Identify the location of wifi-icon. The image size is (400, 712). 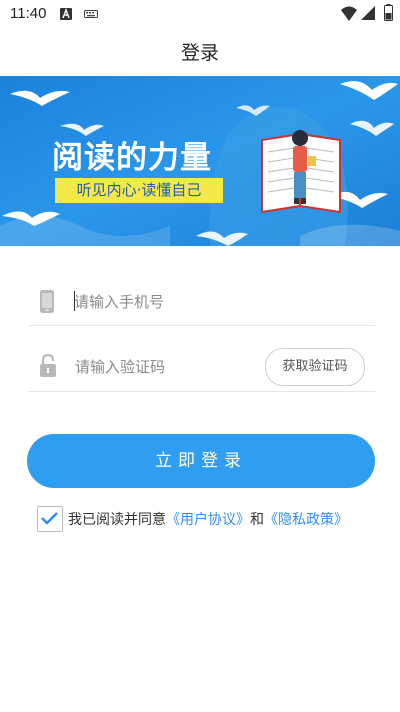
(349, 13).